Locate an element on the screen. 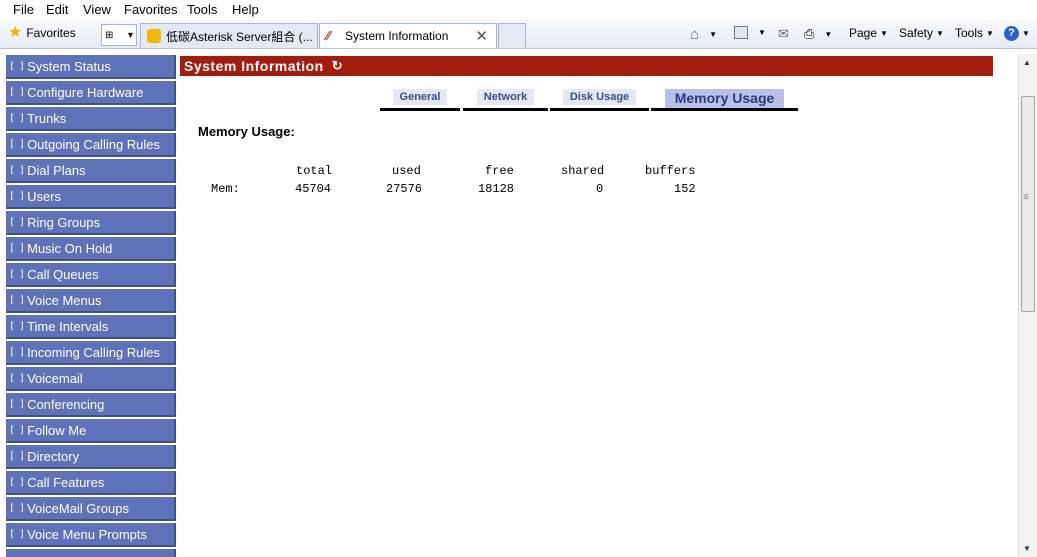 This screenshot has height=557, width=1037. shield-icon is located at coordinates (154, 36).